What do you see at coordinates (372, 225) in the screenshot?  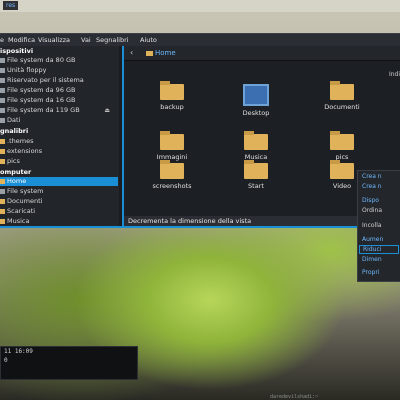 I see `menu-item-paste: Incolla` at bounding box center [372, 225].